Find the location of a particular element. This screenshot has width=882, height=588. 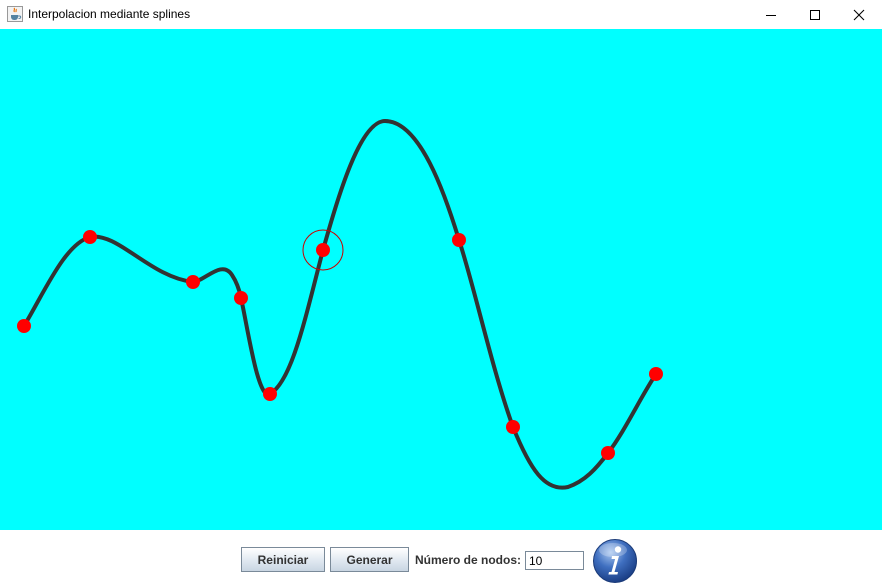

info-icon is located at coordinates (615, 561).